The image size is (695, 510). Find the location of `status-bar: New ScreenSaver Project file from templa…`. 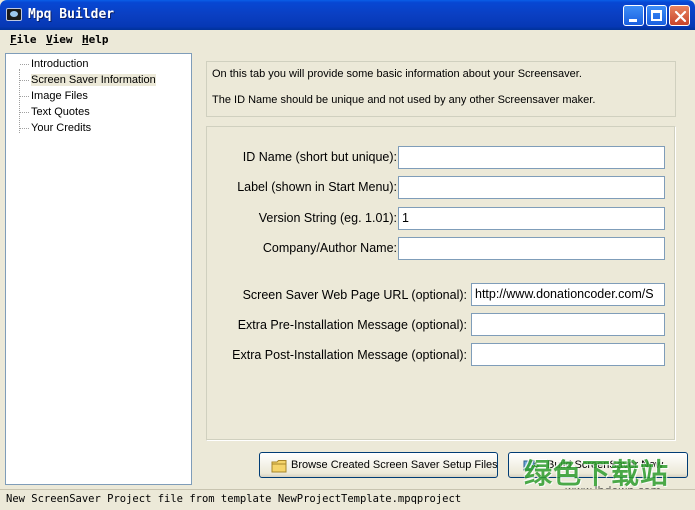

status-bar: New ScreenSaver Project file from templa… is located at coordinates (347, 499).